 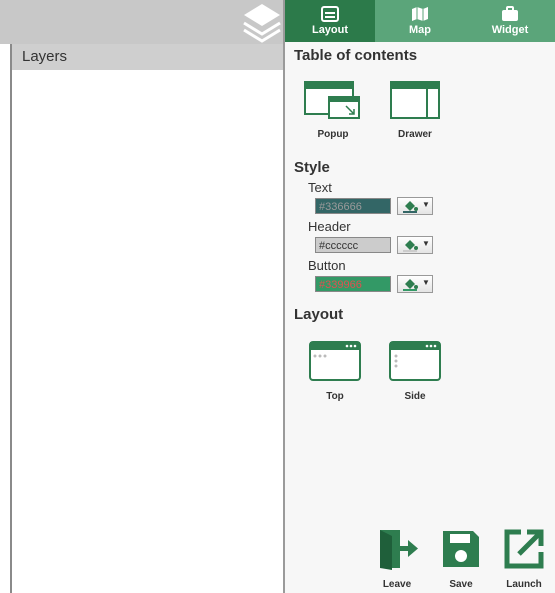 I want to click on layers-panel-title: Layers, so click(x=148, y=57).